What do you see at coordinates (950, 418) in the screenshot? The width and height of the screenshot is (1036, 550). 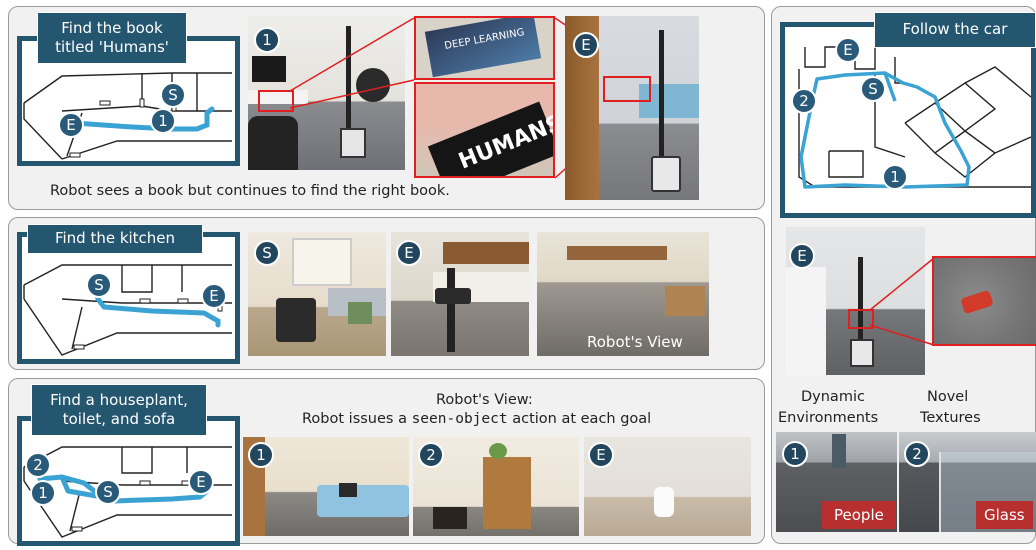 I see `label-novel-line2: Textures` at bounding box center [950, 418].